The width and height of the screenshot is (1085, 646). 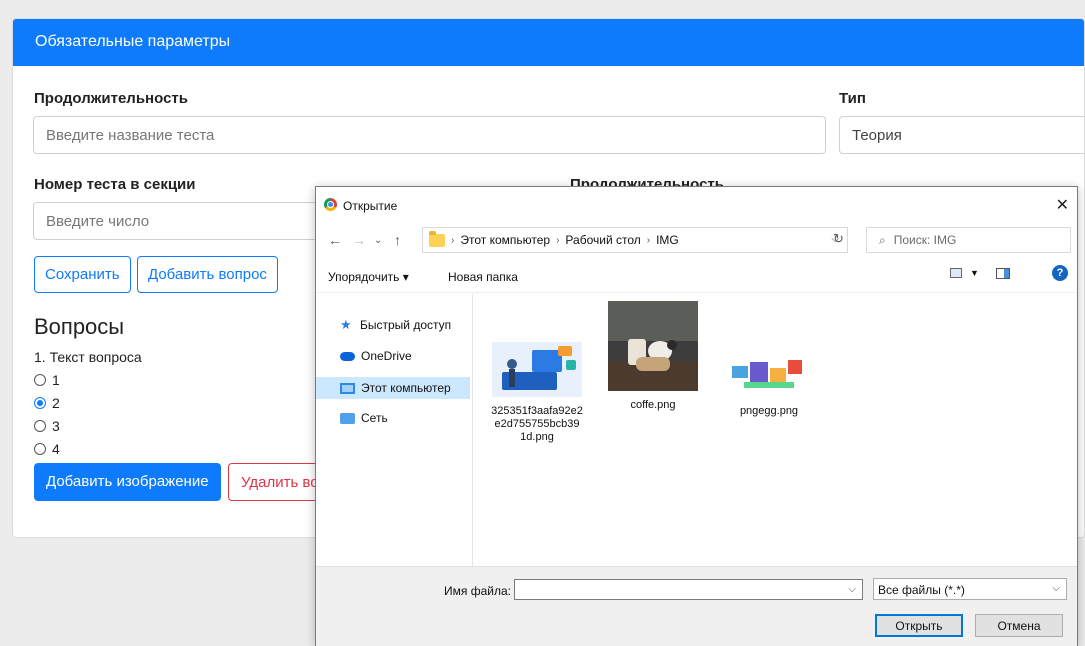 I want to click on section-number-label: Номер теста в секции, so click(x=115, y=184).